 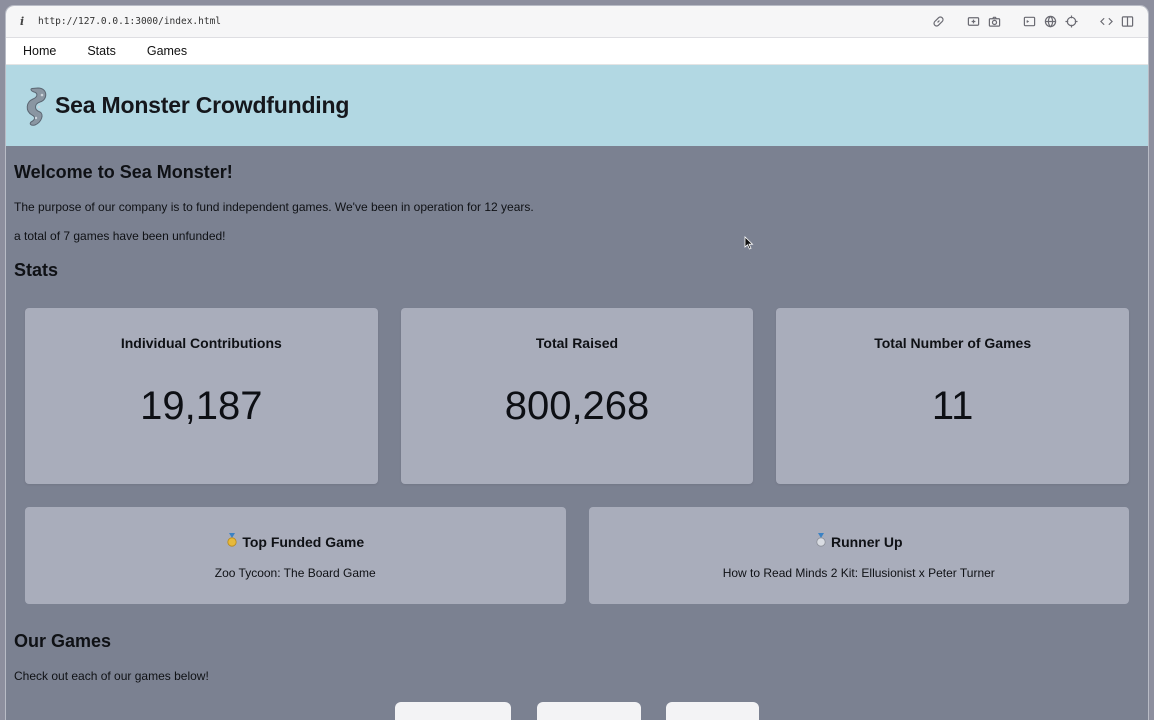 What do you see at coordinates (577, 51) in the screenshot?
I see `site-nav: Home Stats Games` at bounding box center [577, 51].